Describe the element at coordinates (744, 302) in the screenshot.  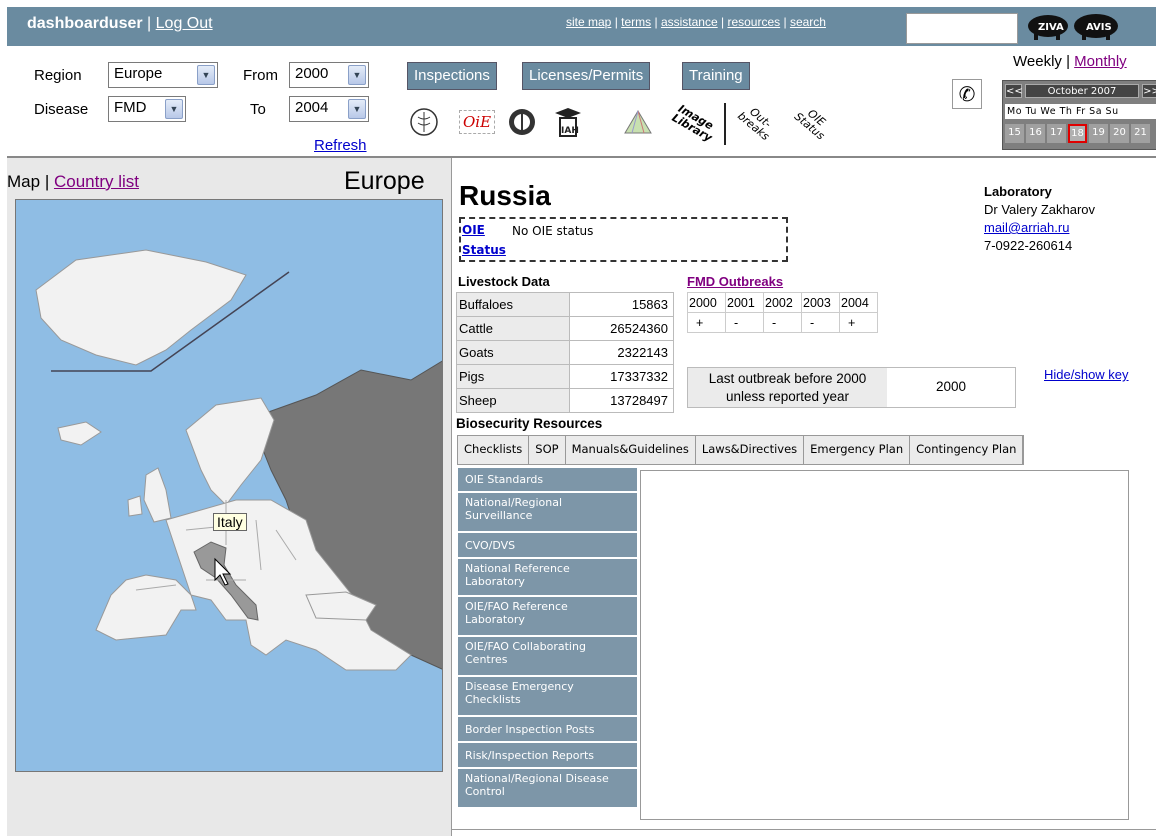
I see `outbreak-year: 2001` at that location.